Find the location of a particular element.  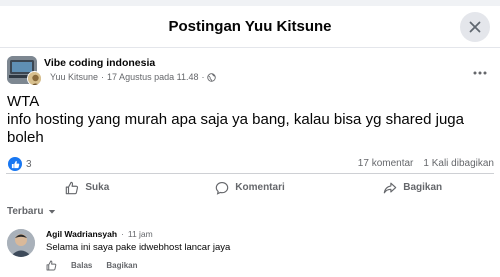

like-reaction-icon is located at coordinates (15, 164).